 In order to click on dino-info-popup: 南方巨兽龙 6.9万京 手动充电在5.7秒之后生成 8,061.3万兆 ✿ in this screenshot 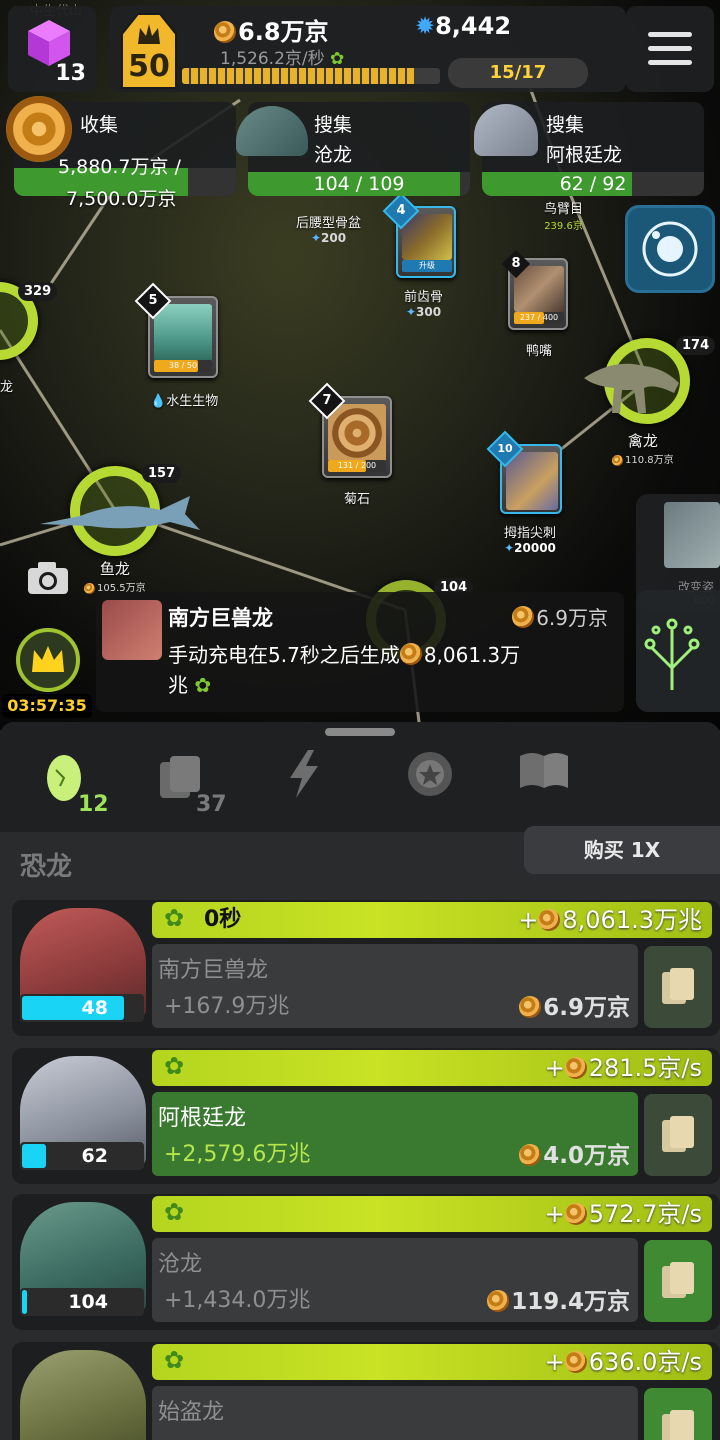, I will do `click(360, 652)`.